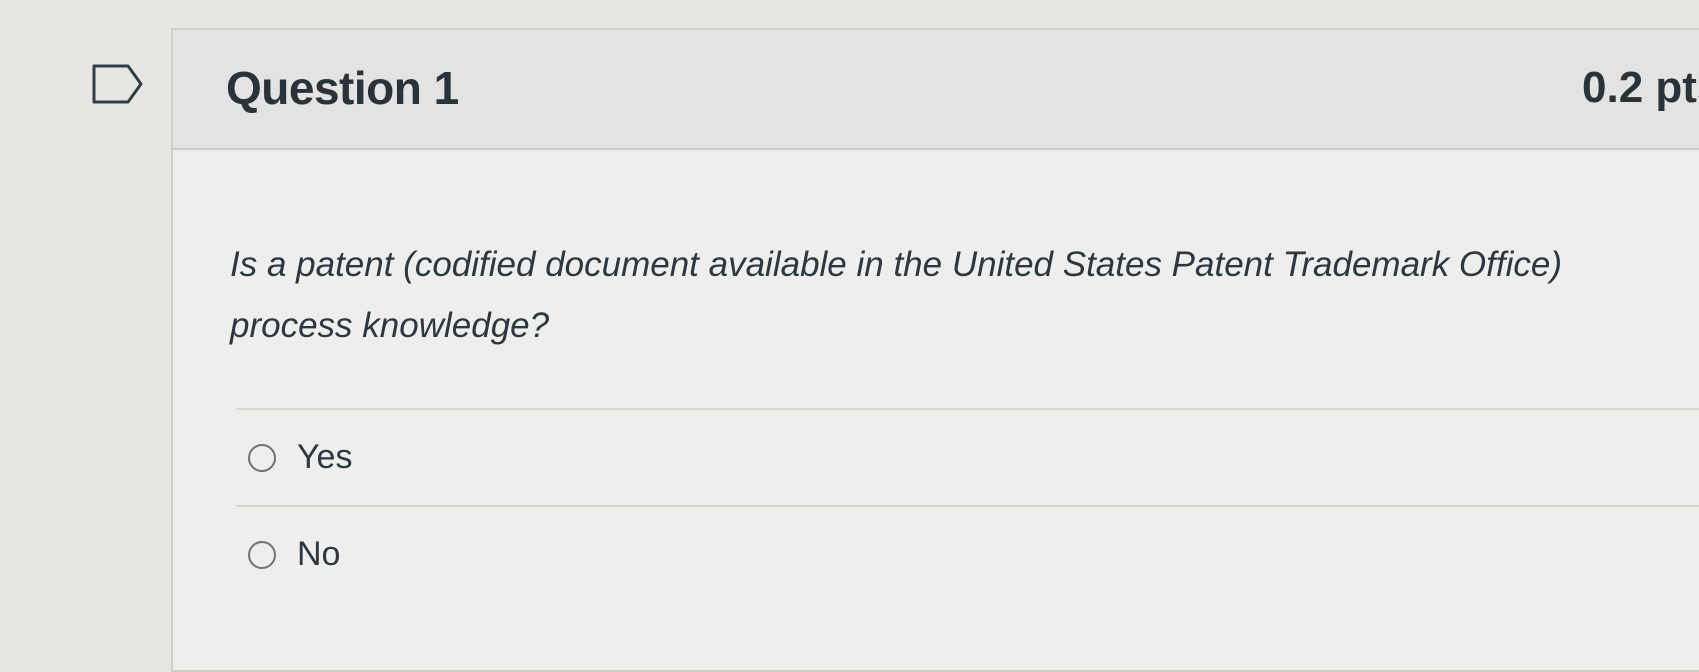 The image size is (1699, 672). I want to click on answer-label: No, so click(319, 554).